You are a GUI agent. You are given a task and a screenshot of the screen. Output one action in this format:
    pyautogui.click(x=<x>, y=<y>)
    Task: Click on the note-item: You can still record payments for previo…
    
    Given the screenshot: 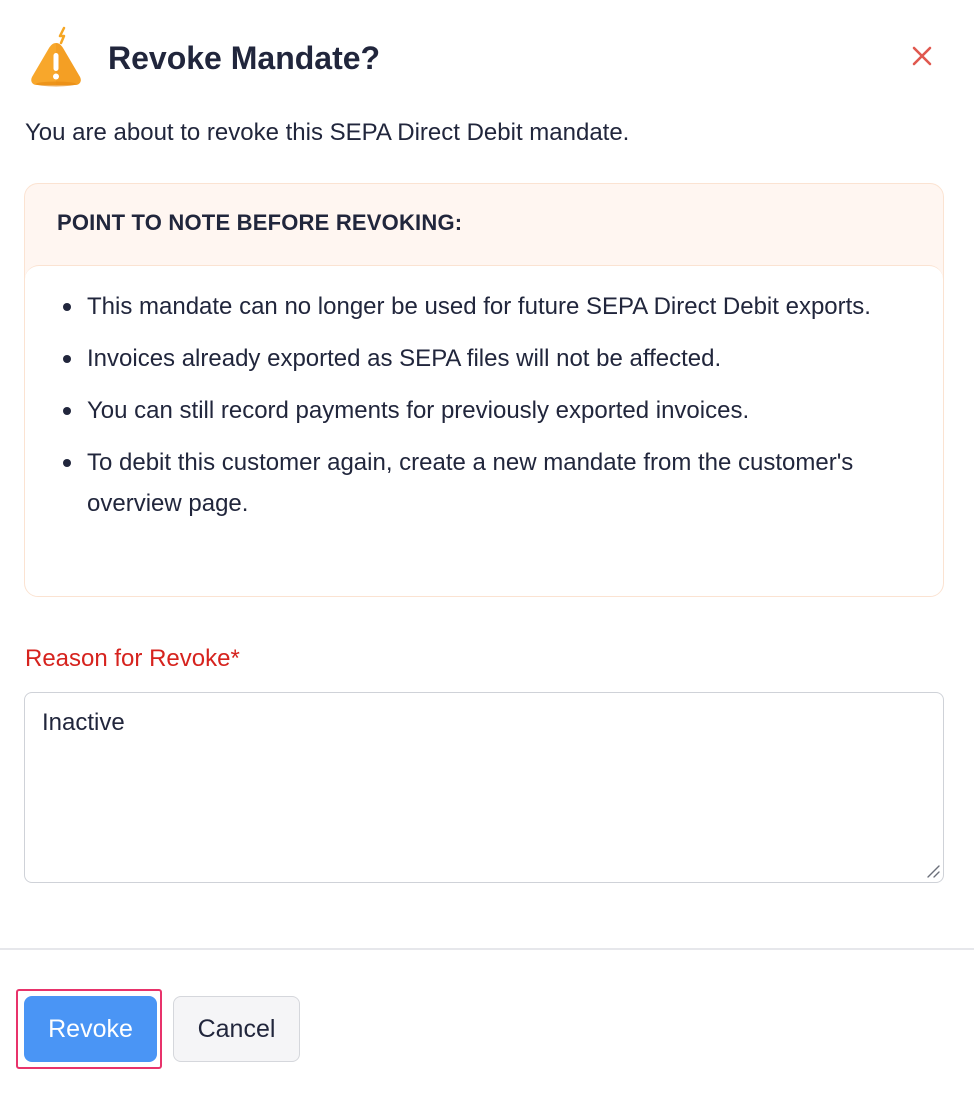 What is the action you would take?
    pyautogui.click(x=479, y=410)
    